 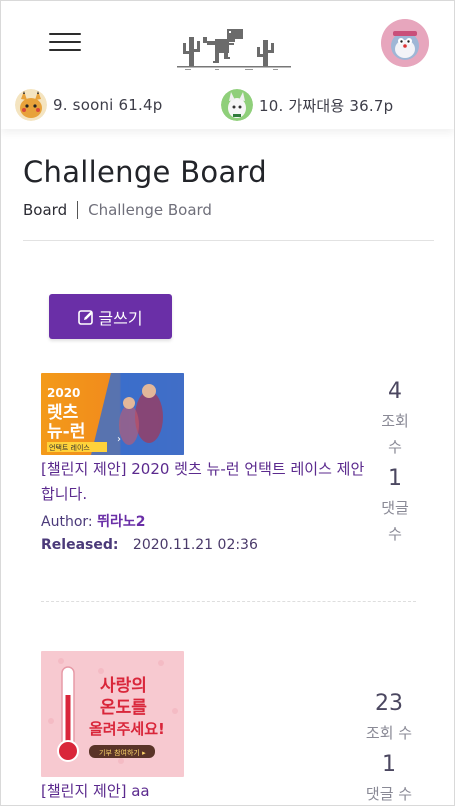 What do you see at coordinates (66, 42) in the screenshot?
I see `hamburger-menu-icon` at bounding box center [66, 42].